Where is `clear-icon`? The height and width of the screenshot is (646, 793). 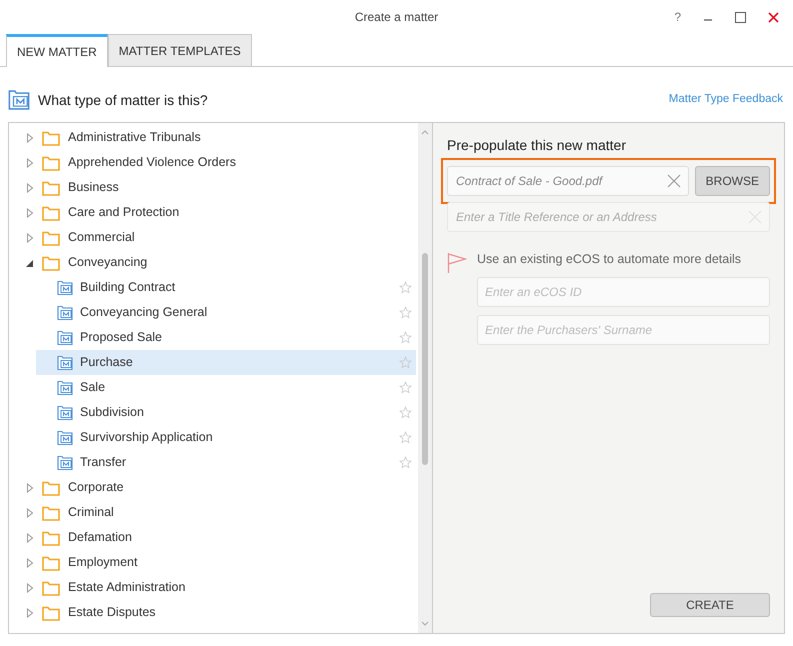
clear-icon is located at coordinates (673, 181).